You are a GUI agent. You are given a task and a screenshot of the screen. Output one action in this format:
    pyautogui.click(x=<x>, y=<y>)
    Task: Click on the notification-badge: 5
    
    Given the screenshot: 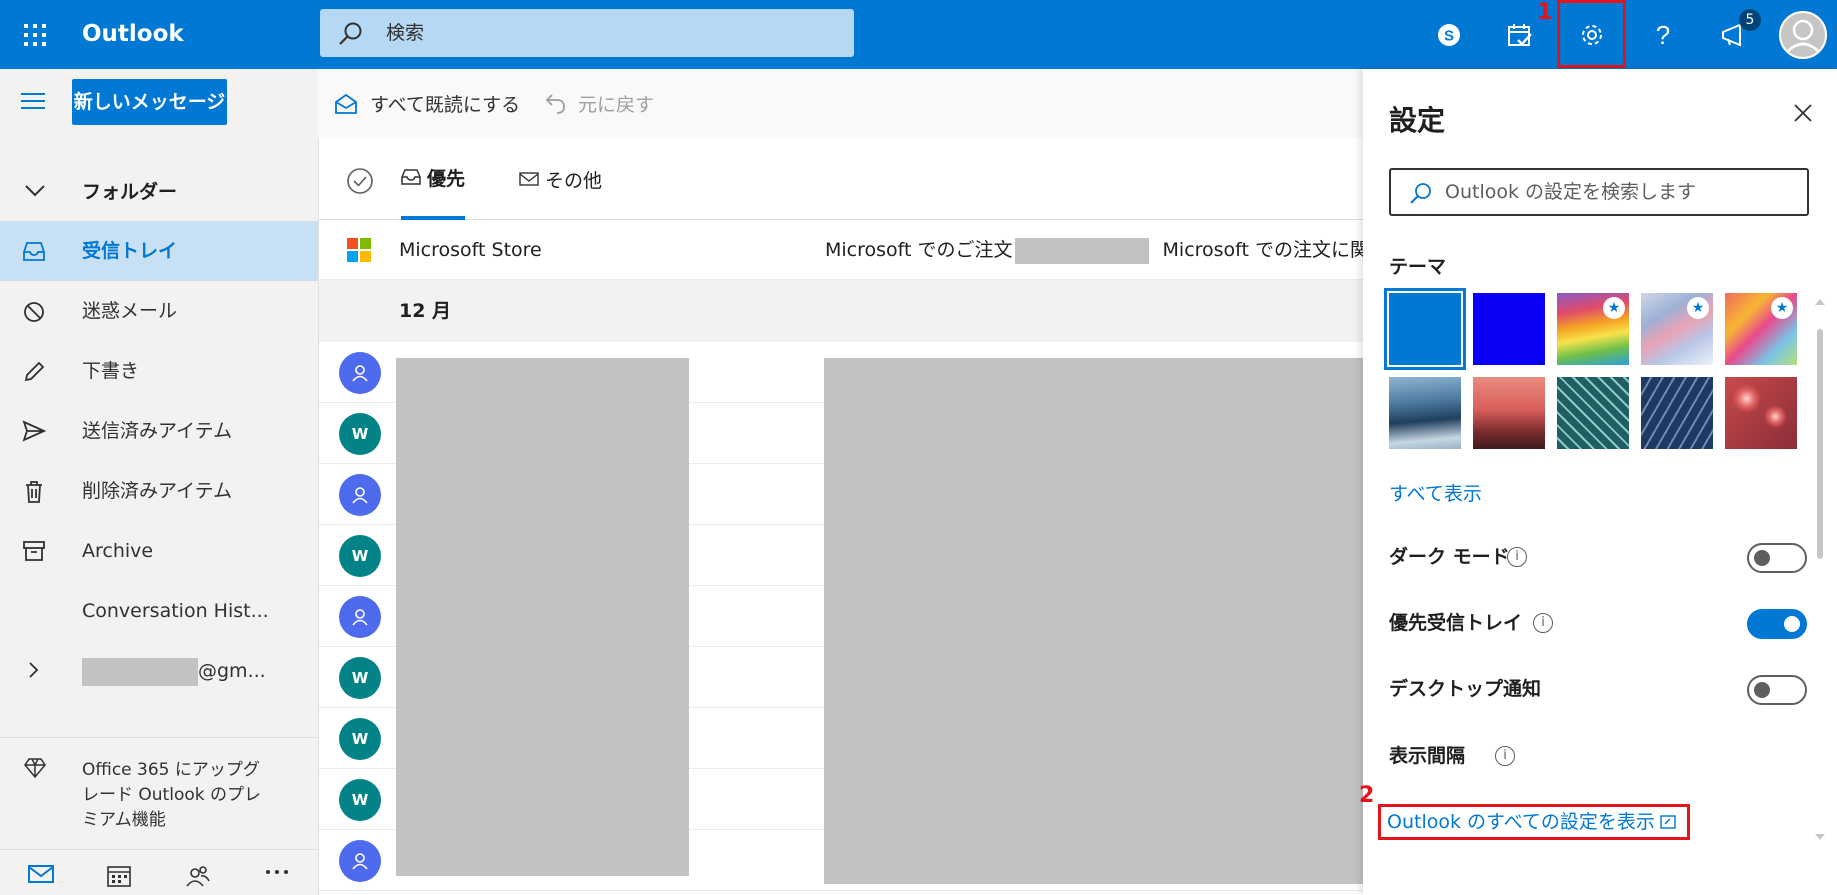 What is the action you would take?
    pyautogui.click(x=1750, y=20)
    